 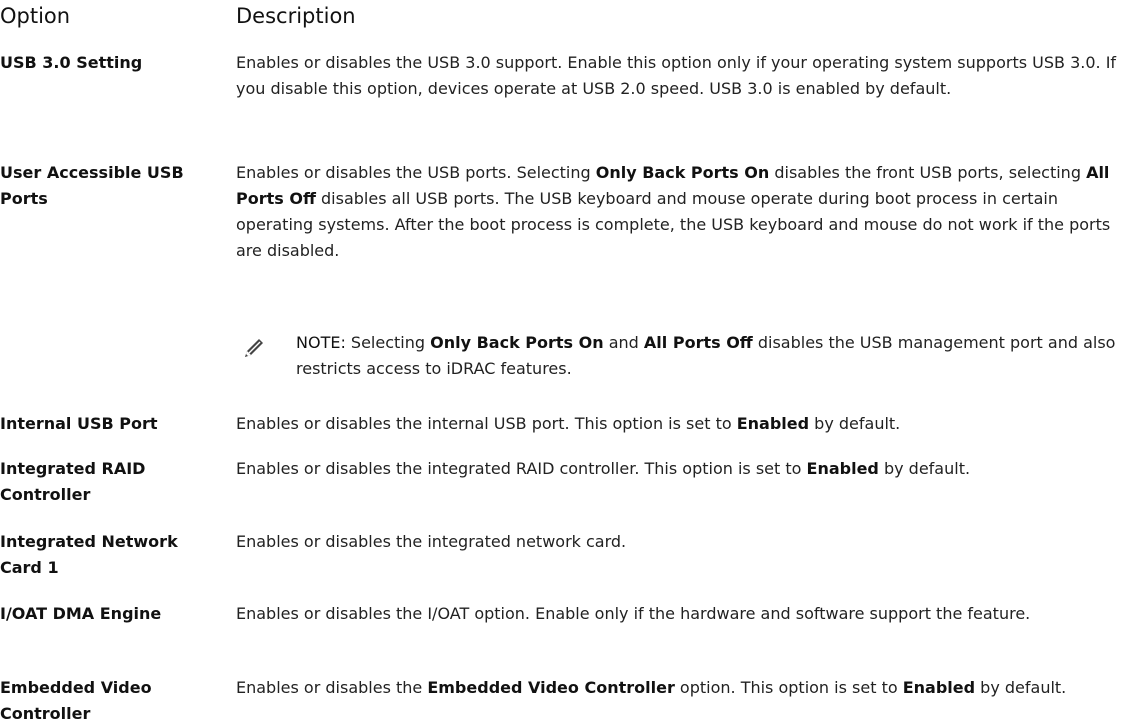 What do you see at coordinates (623, 342) in the screenshot?
I see `note-body: and` at bounding box center [623, 342].